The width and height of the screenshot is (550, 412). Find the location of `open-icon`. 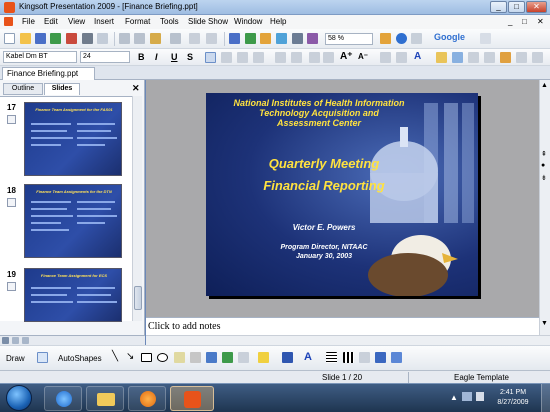

open-icon is located at coordinates (25, 38).